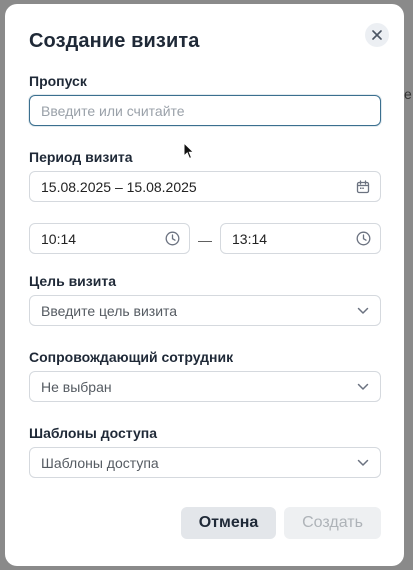 The height and width of the screenshot is (570, 413). I want to click on pass-field, so click(205, 110).